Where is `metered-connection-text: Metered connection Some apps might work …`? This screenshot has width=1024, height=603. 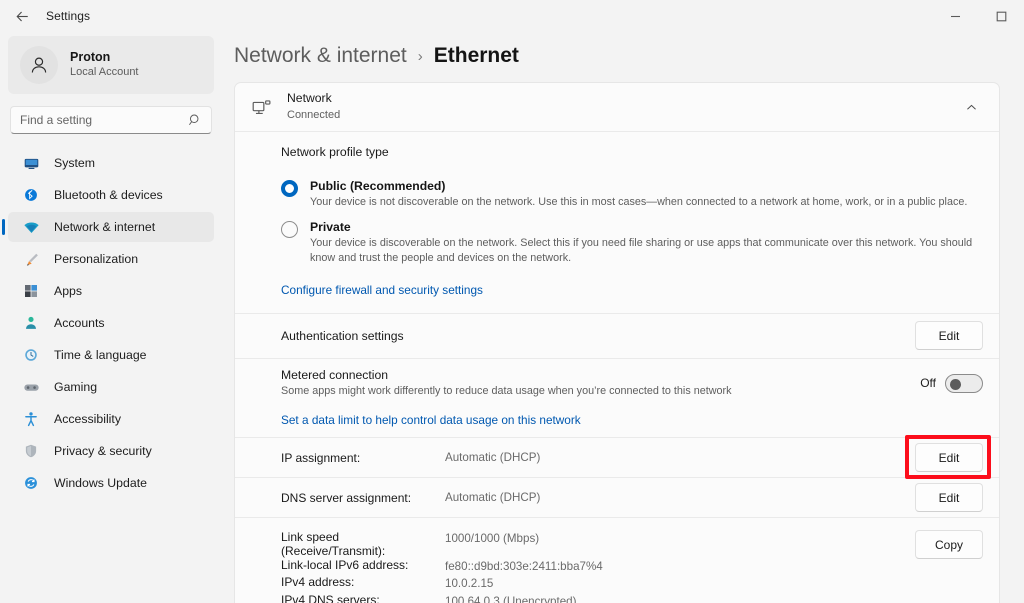 metered-connection-text: Metered connection Some apps might work … is located at coordinates (600, 383).